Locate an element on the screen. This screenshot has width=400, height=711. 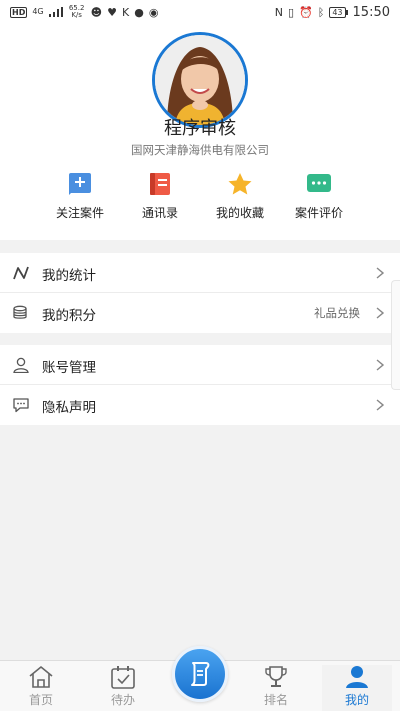
k-icon: K is located at coordinates (125, 12).